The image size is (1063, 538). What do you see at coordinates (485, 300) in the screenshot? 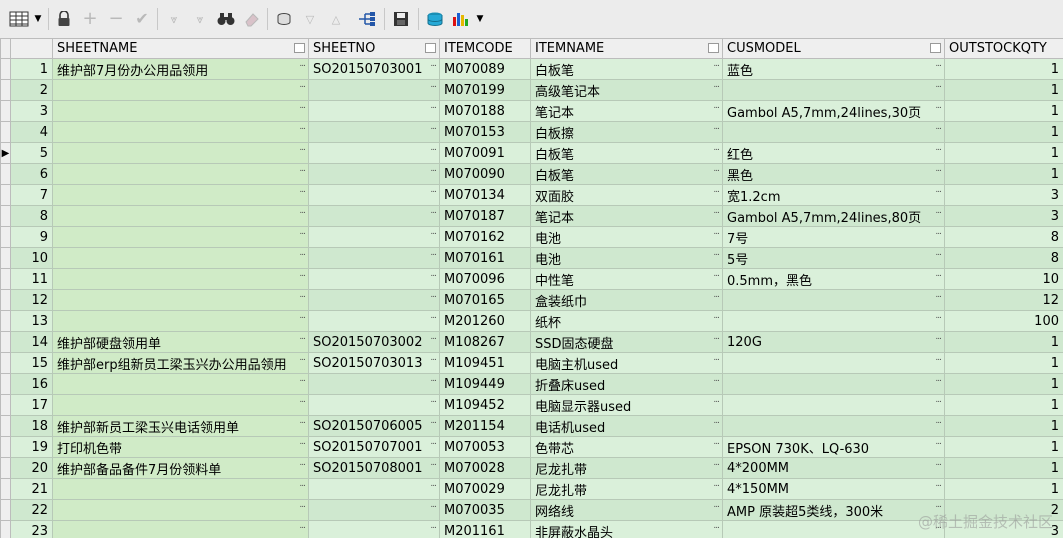
I see `cell-itemcode: M070165` at bounding box center [485, 300].